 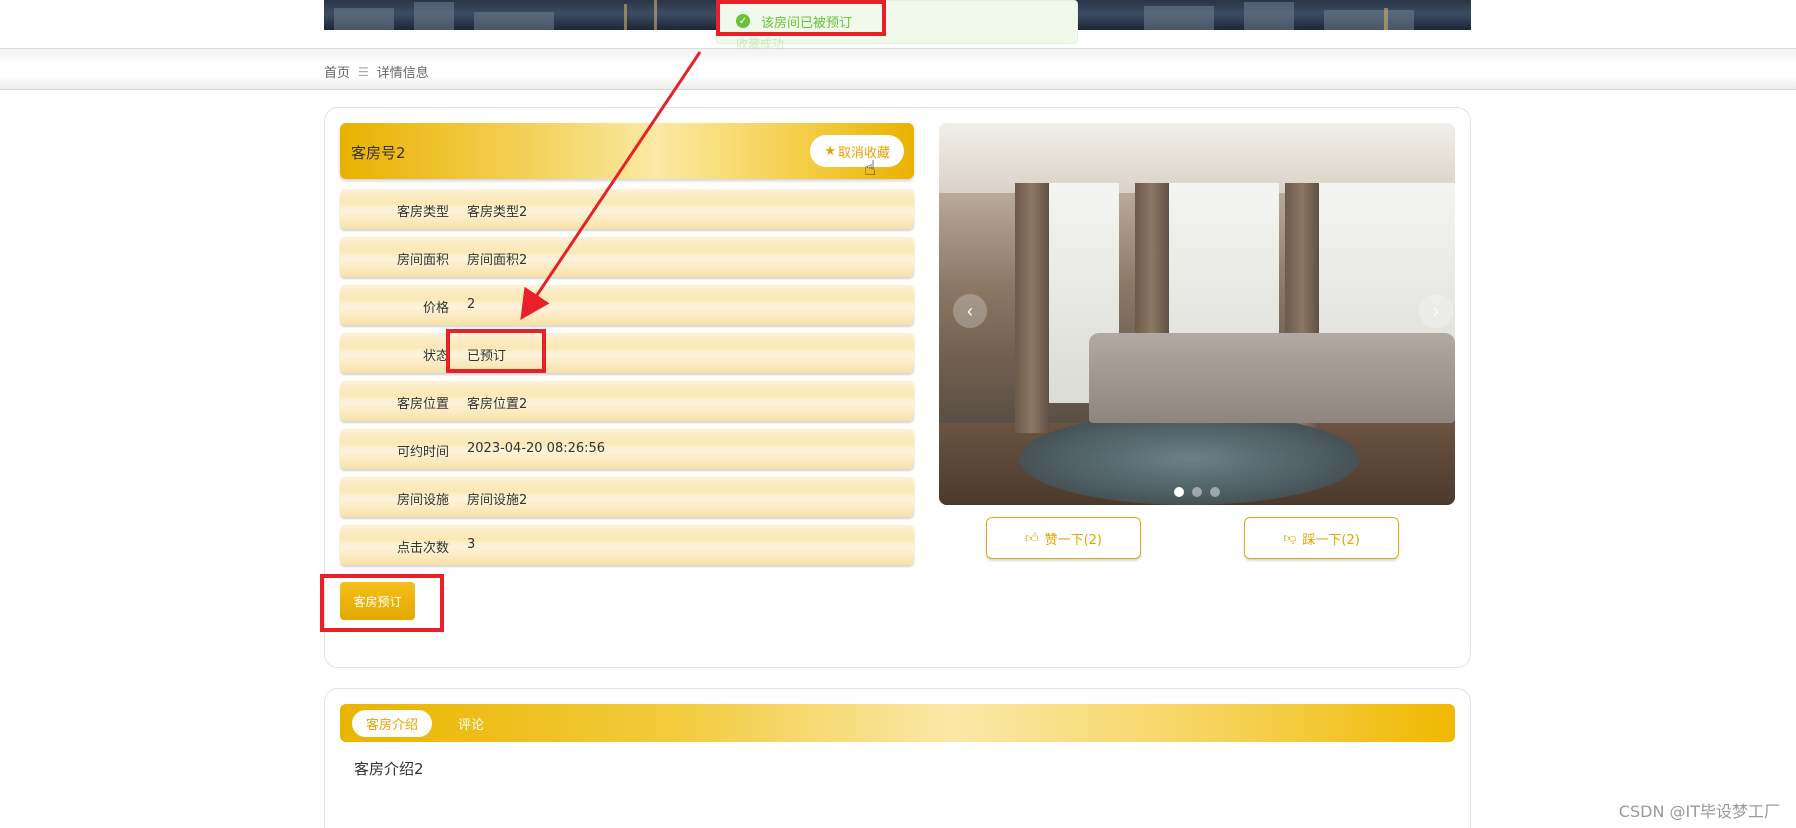 What do you see at coordinates (611, 185) in the screenshot?
I see `annotation-arrow` at bounding box center [611, 185].